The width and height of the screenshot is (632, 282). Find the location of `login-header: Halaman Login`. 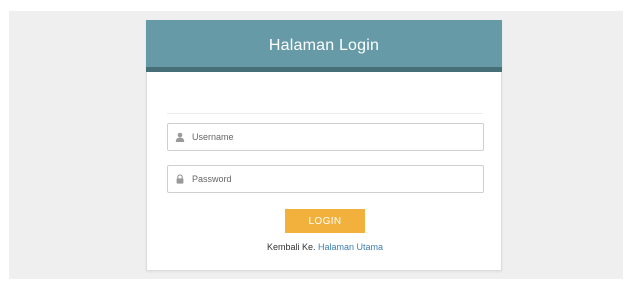

login-header: Halaman Login is located at coordinates (324, 43).